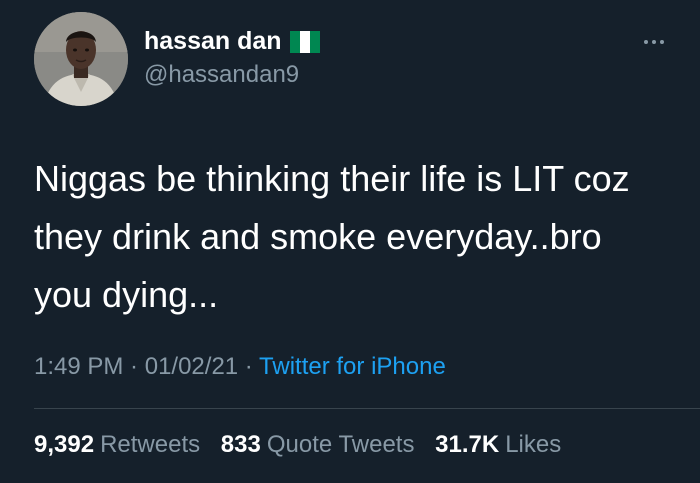  What do you see at coordinates (64, 444) in the screenshot?
I see `retweets-count: 9,392` at bounding box center [64, 444].